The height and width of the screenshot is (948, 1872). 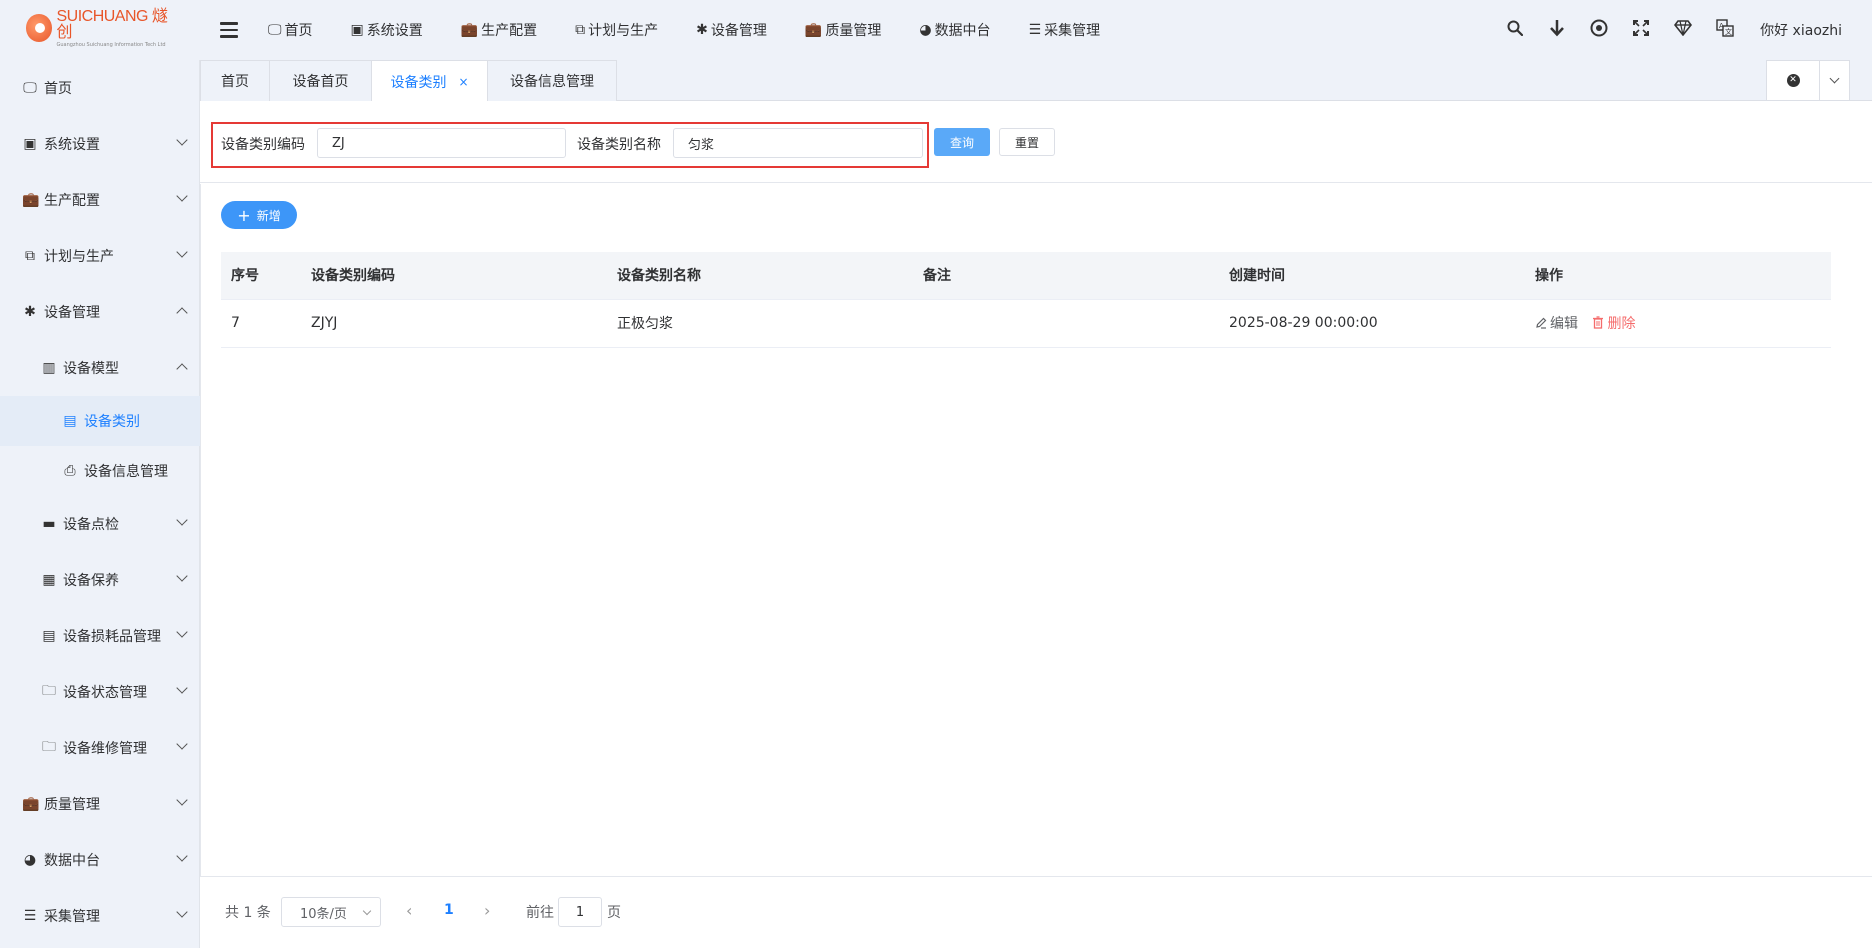 What do you see at coordinates (1372, 276) in the screenshot?
I see `column-header: 创建时间` at bounding box center [1372, 276].